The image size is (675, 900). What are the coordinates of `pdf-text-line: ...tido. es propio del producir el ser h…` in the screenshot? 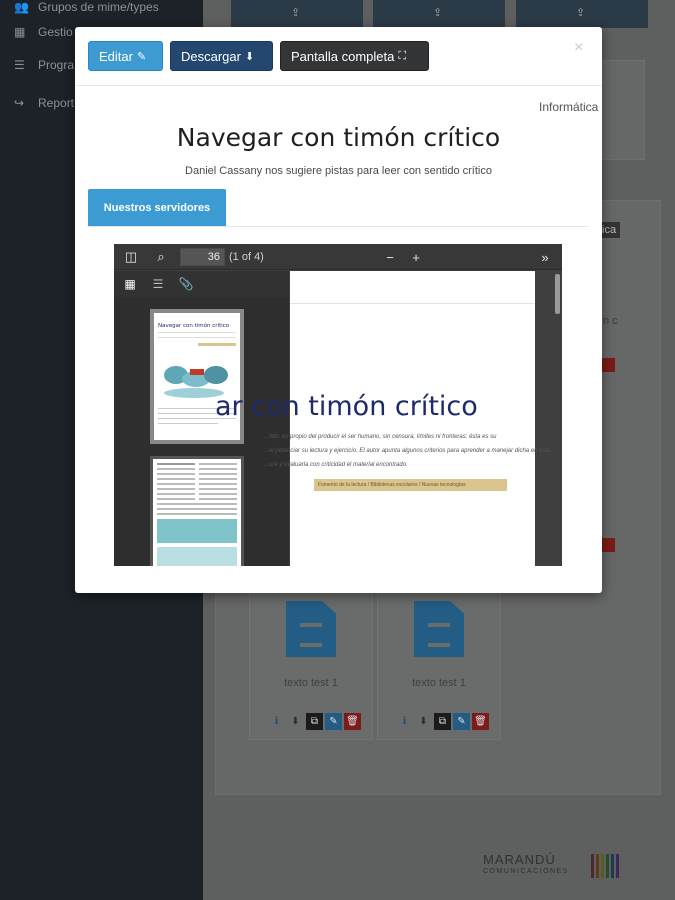 It's located at (380, 437).